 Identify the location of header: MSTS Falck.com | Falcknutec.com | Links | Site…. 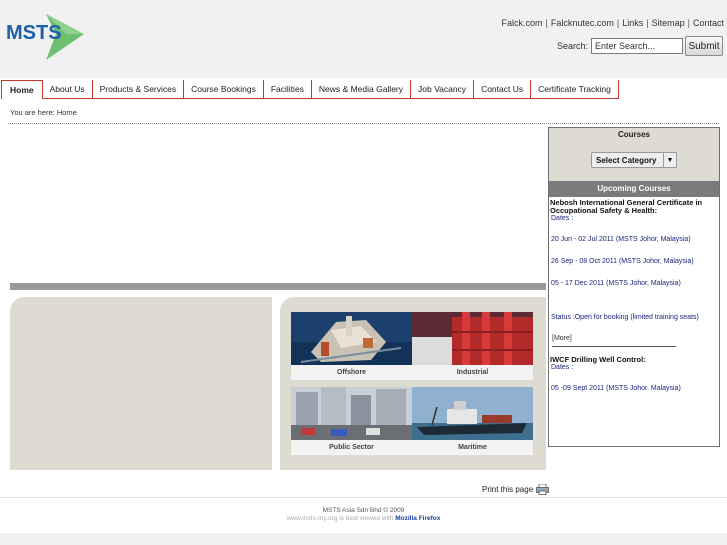
(363, 39).